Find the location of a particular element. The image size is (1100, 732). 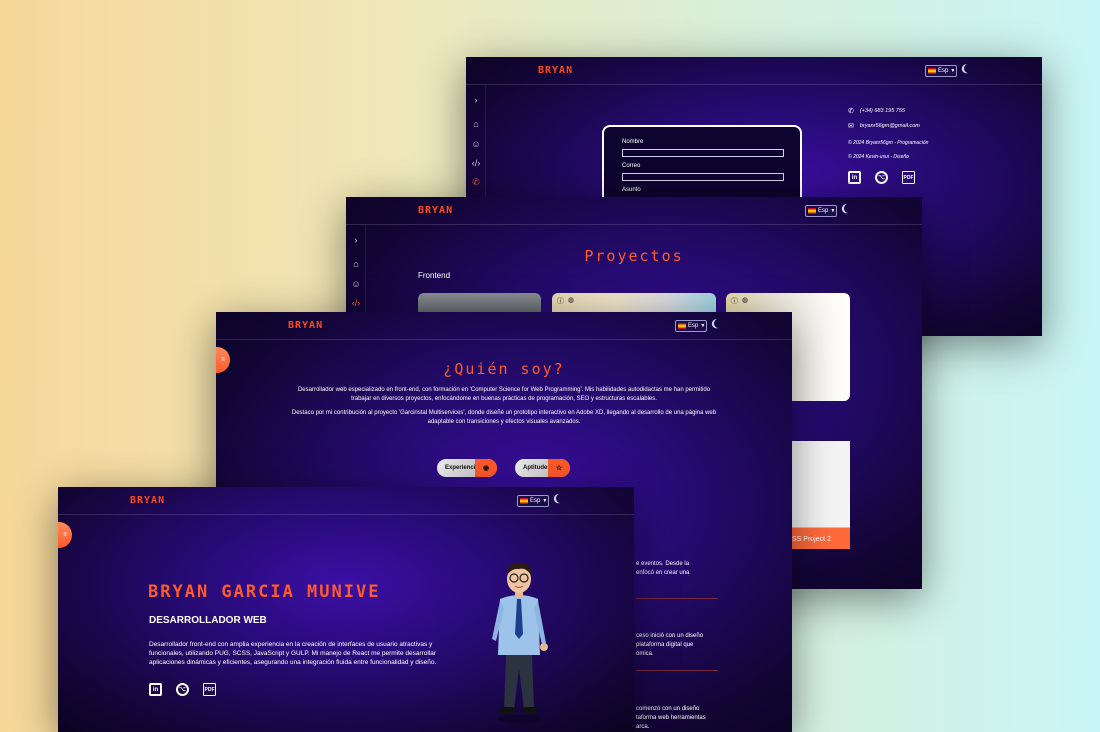

avatar-illustration is located at coordinates (520, 642).